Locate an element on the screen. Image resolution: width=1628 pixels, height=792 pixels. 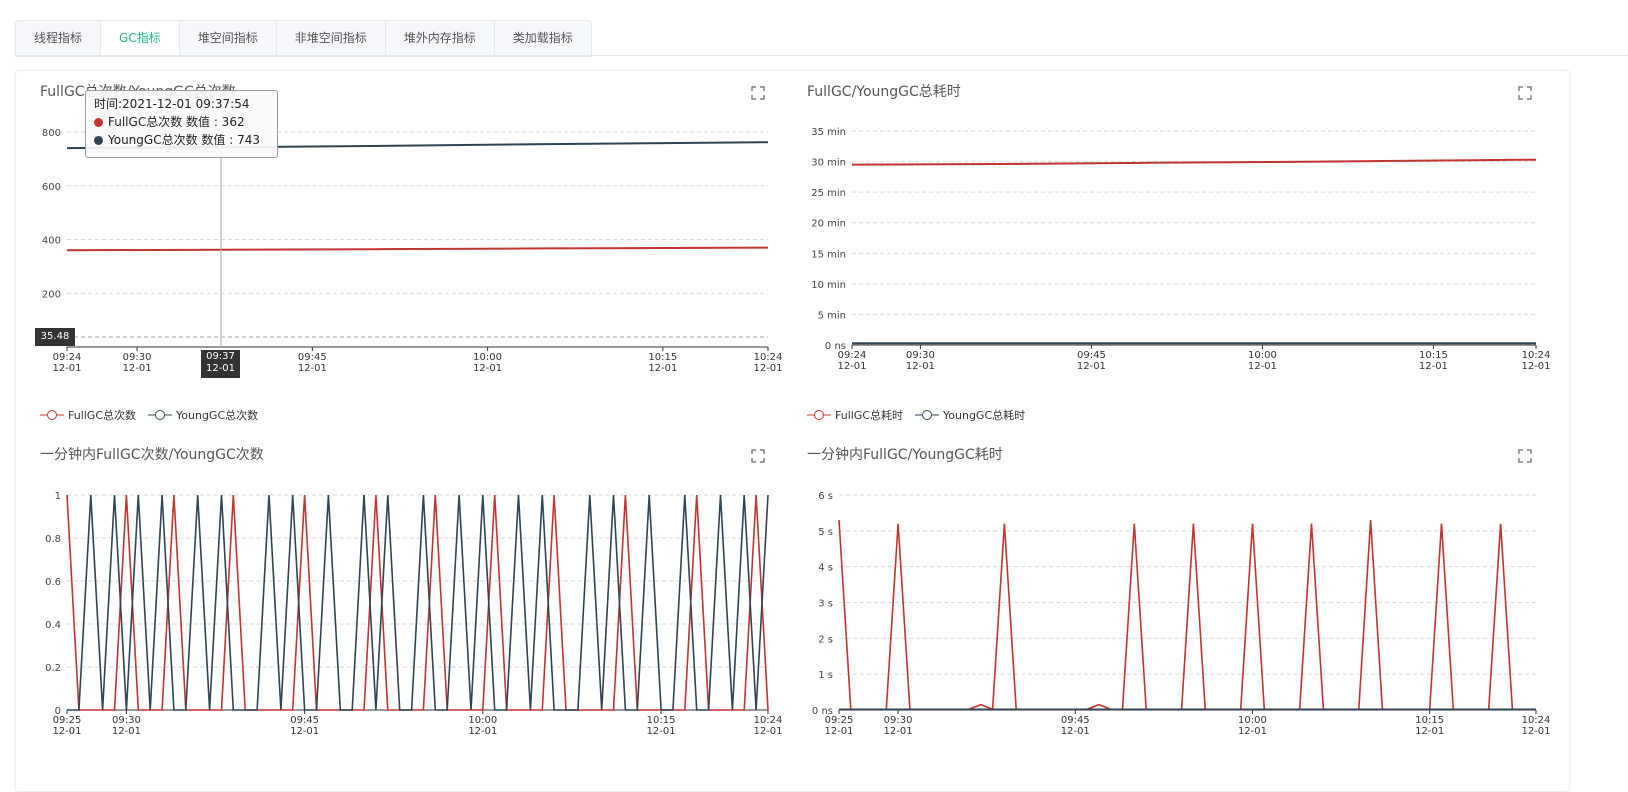
tooltip-time: 时间:2021-12-01 09:37:54 is located at coordinates (172, 104).